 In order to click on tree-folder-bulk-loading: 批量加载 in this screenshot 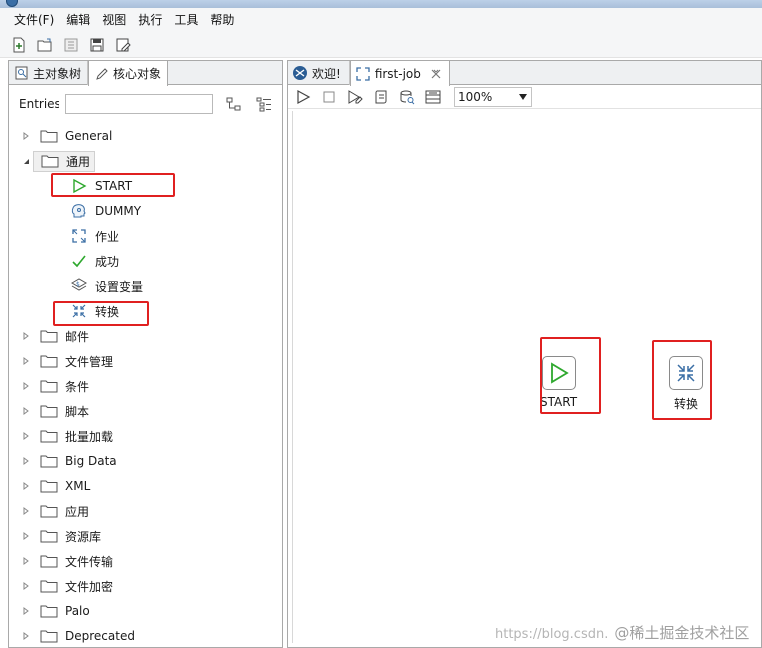, I will do `click(66, 436)`.